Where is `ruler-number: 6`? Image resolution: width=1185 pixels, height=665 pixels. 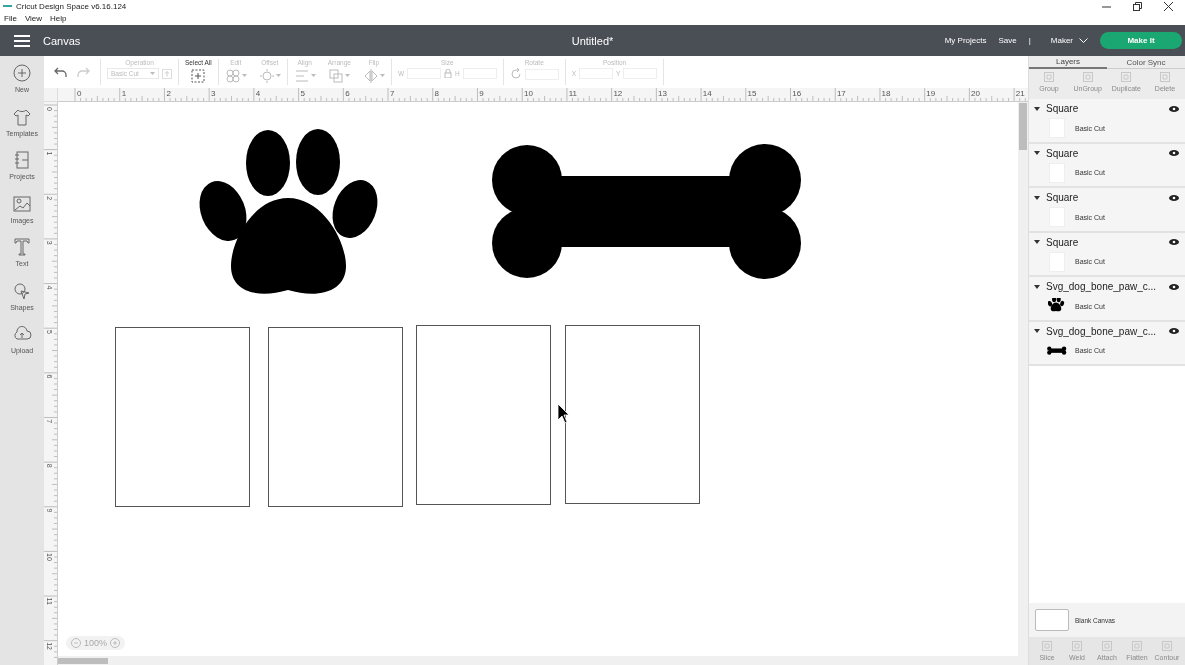
ruler-number: 6 is located at coordinates (347, 93).